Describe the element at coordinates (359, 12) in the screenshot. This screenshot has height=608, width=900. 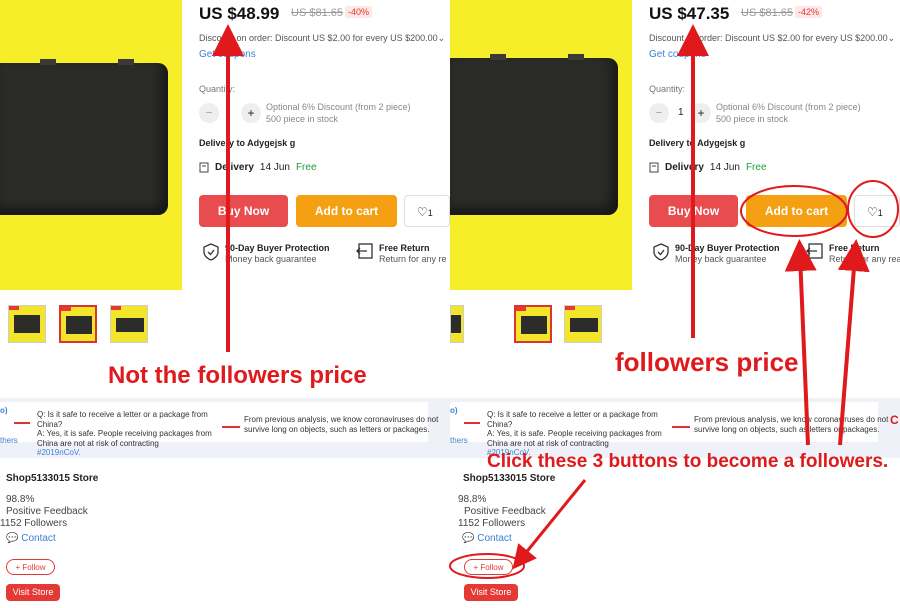
I see `discount-badge: -40%` at that location.